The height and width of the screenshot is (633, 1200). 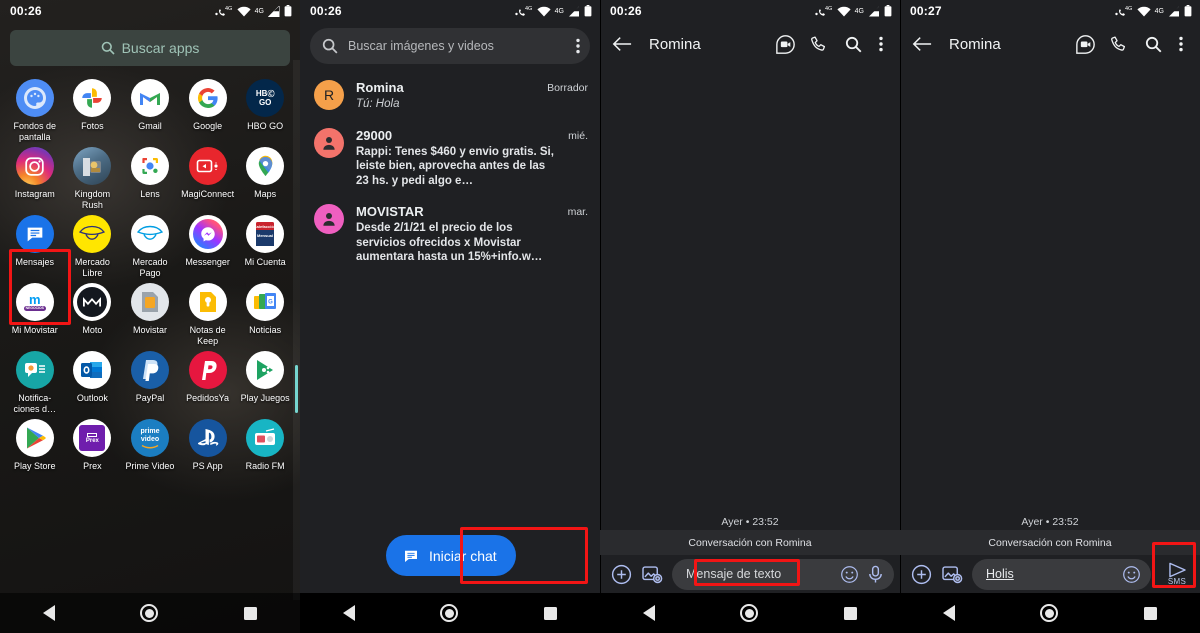 I want to click on app-icon-messenger: Messenger, so click(x=208, y=244).